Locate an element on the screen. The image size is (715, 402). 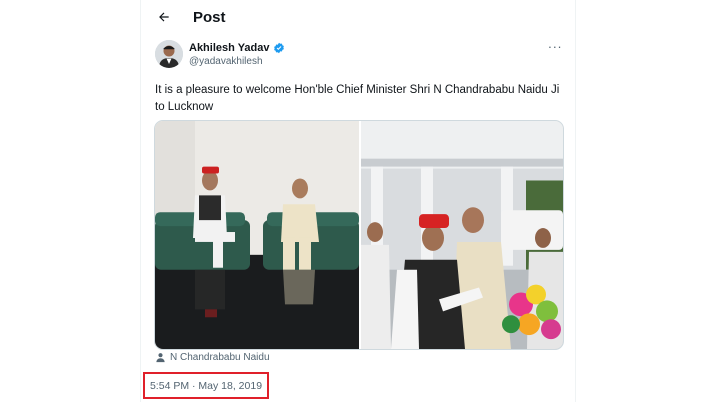
tagged-people: N Chandrababu Naidu is located at coordinates (212, 357).